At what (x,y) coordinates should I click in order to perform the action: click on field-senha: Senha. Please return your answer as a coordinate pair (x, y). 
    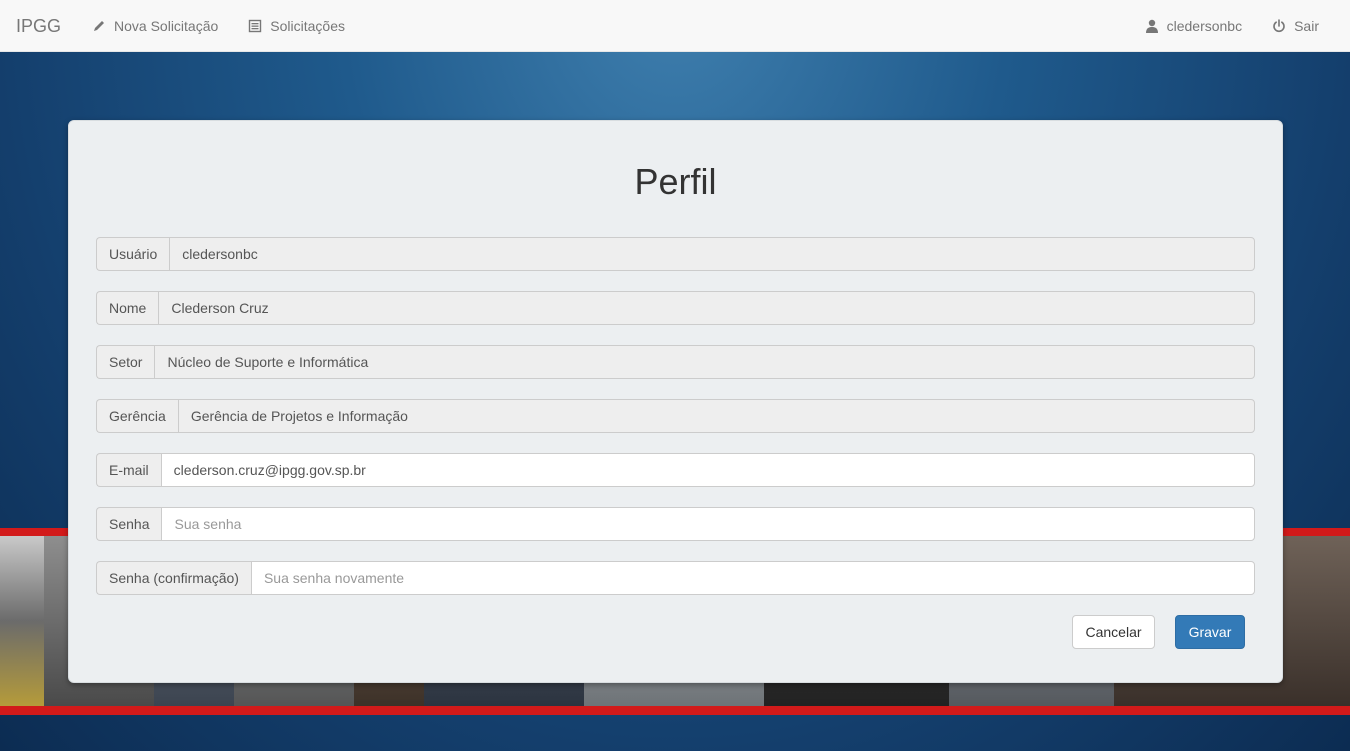
    Looking at the image, I should click on (675, 524).